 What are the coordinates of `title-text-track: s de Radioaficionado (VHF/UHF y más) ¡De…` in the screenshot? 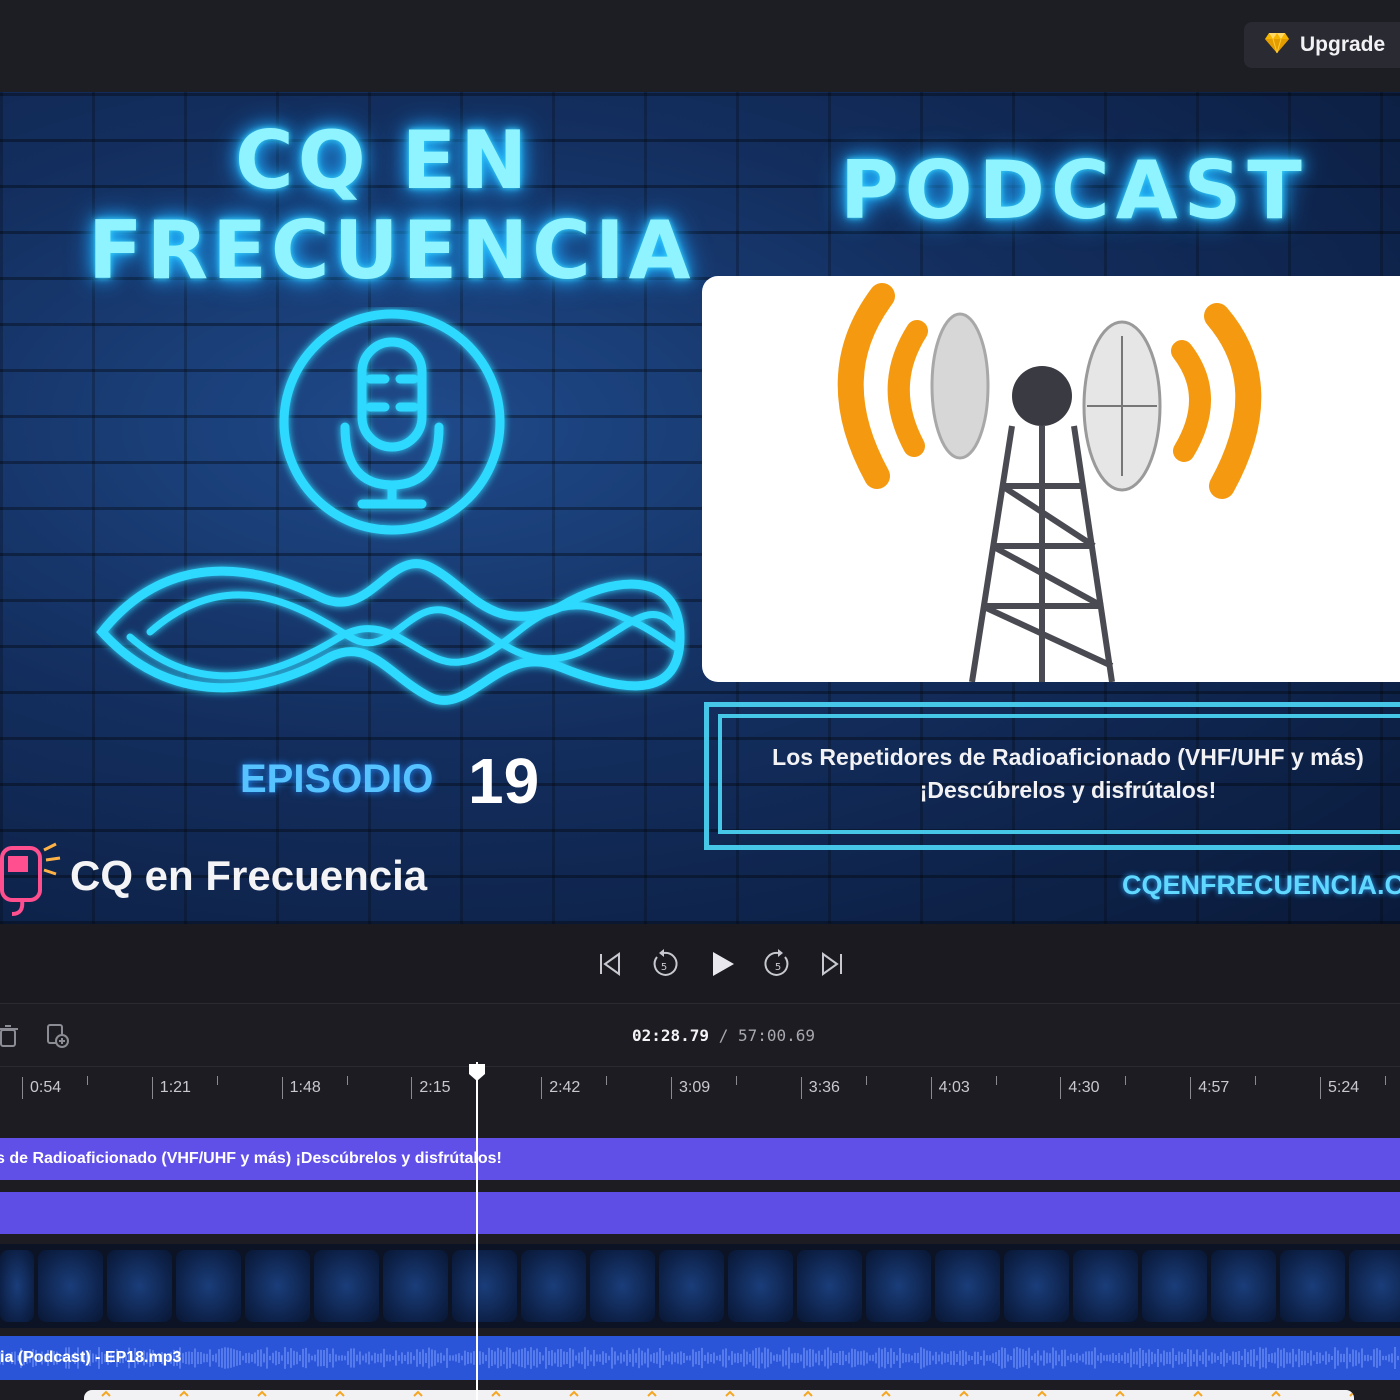 It's located at (700, 1159).